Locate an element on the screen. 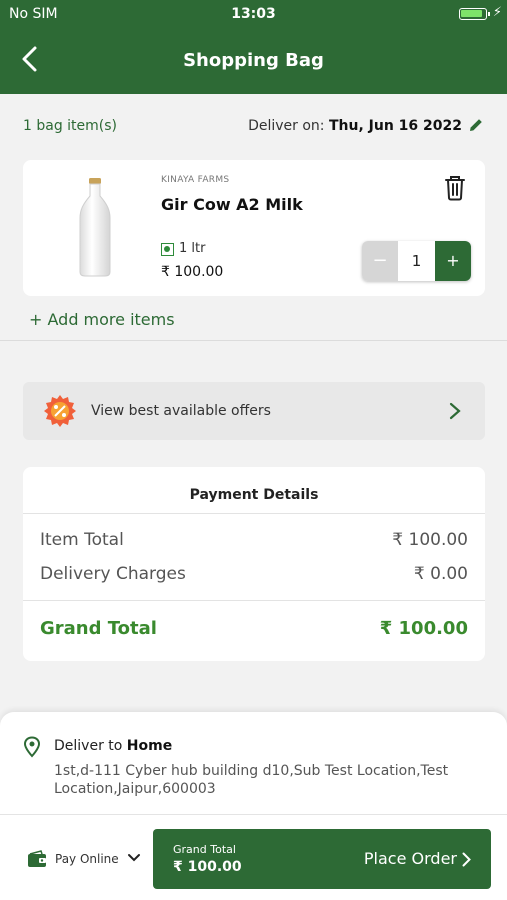 The image size is (507, 900). place-order-button: Grand Total ₹ 100.00 Place Order is located at coordinates (322, 859).